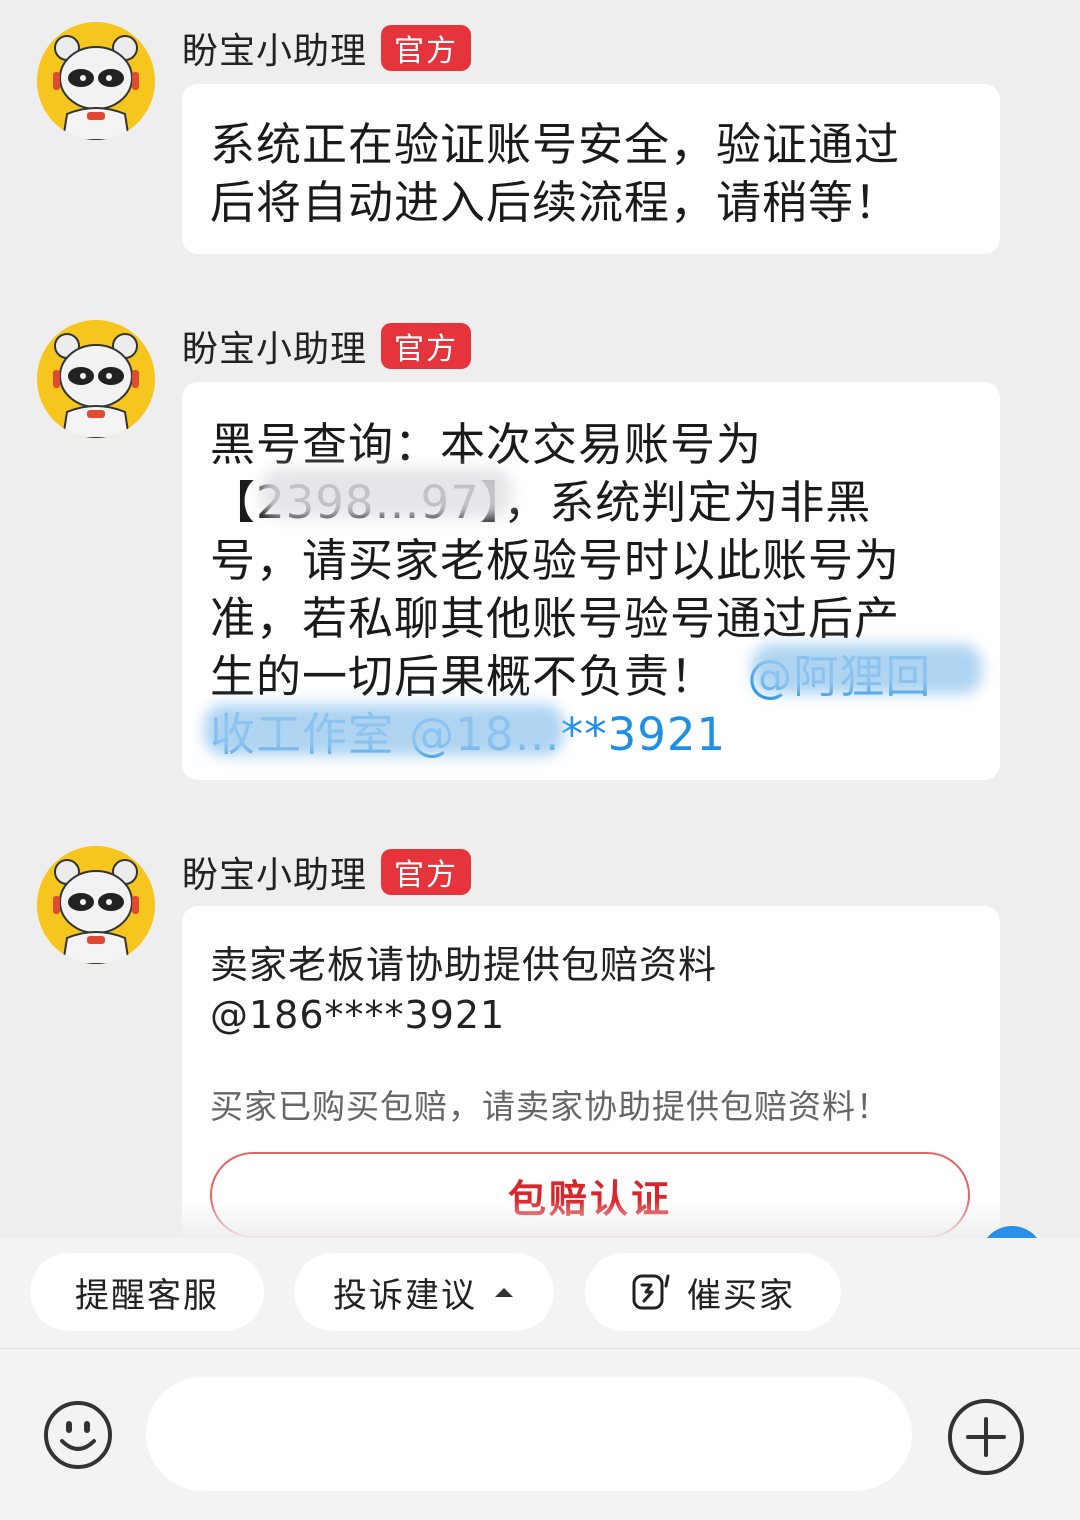 This screenshot has height=1520, width=1080. I want to click on message-line: 黑号查询：本次交易账号为, so click(486, 444).